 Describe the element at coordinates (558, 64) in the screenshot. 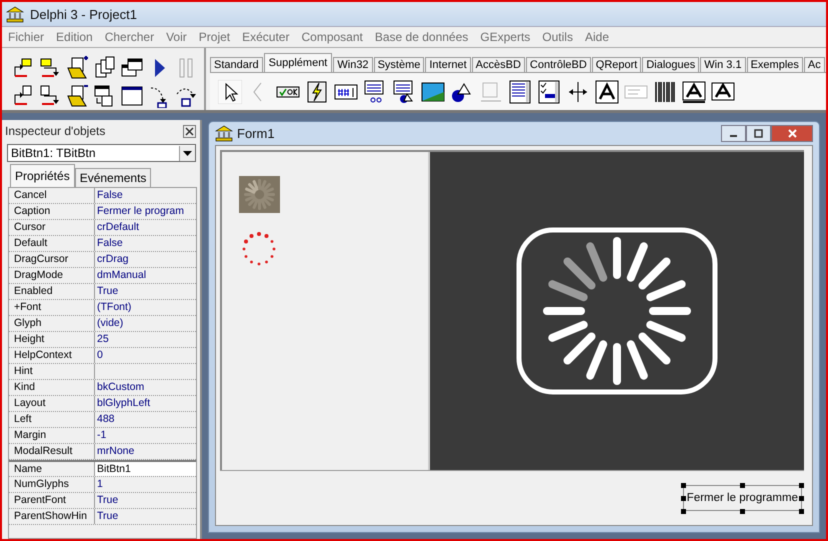

I see `palette-tab: ContrôleBD` at that location.